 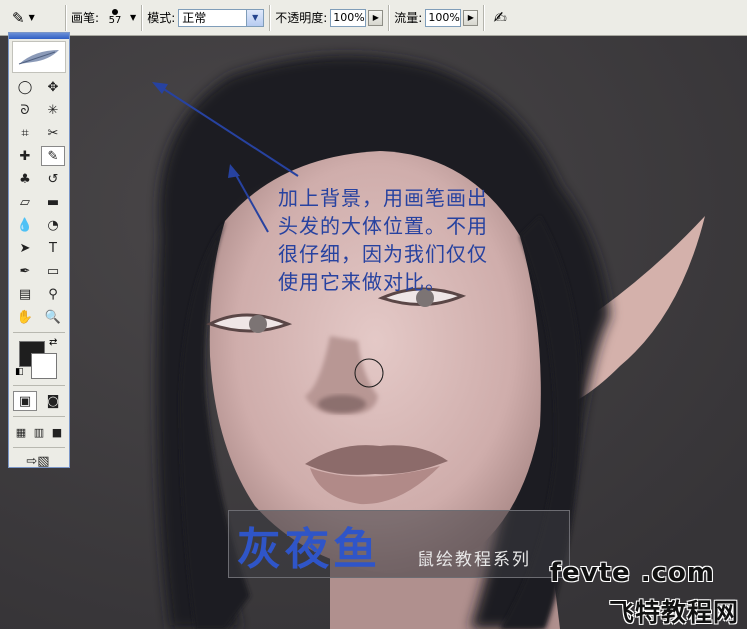 What do you see at coordinates (18, 17) in the screenshot?
I see `brush-icon: ✎` at bounding box center [18, 17].